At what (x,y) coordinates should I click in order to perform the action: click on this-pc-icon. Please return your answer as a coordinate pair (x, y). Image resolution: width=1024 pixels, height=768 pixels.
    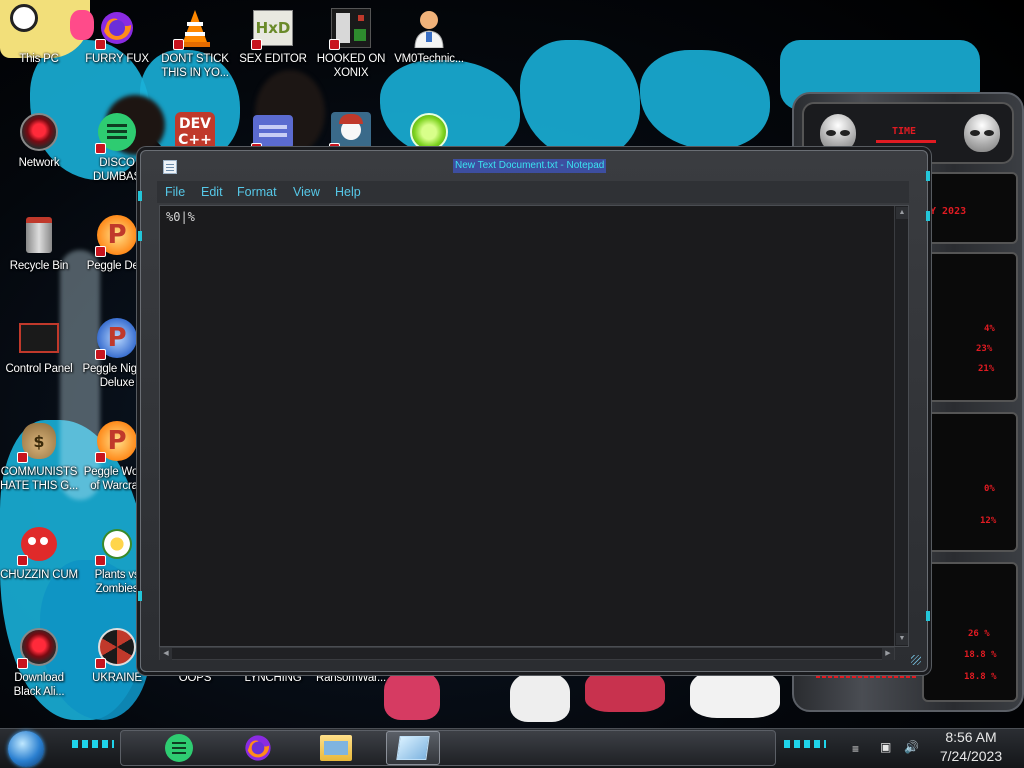
    Looking at the image, I should click on (39, 28).